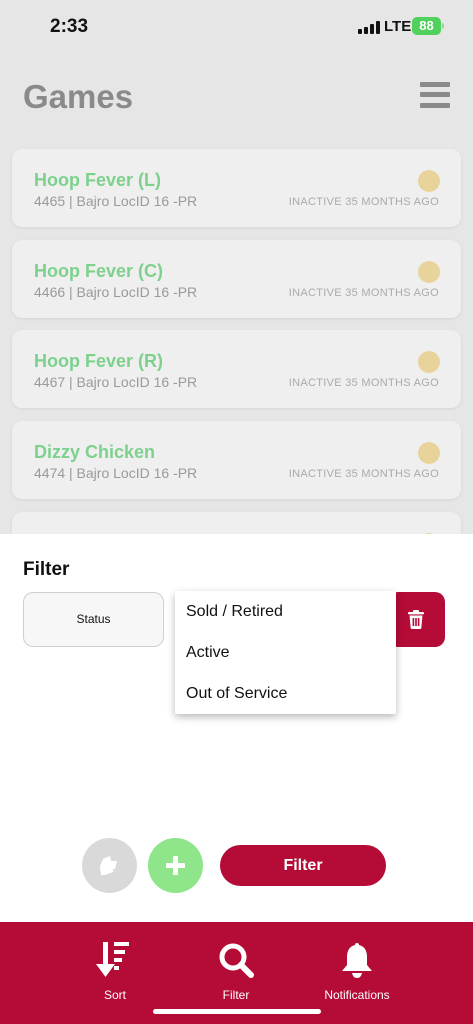  Describe the element at coordinates (46, 569) in the screenshot. I see `filter-sheet-title: Filter` at that location.